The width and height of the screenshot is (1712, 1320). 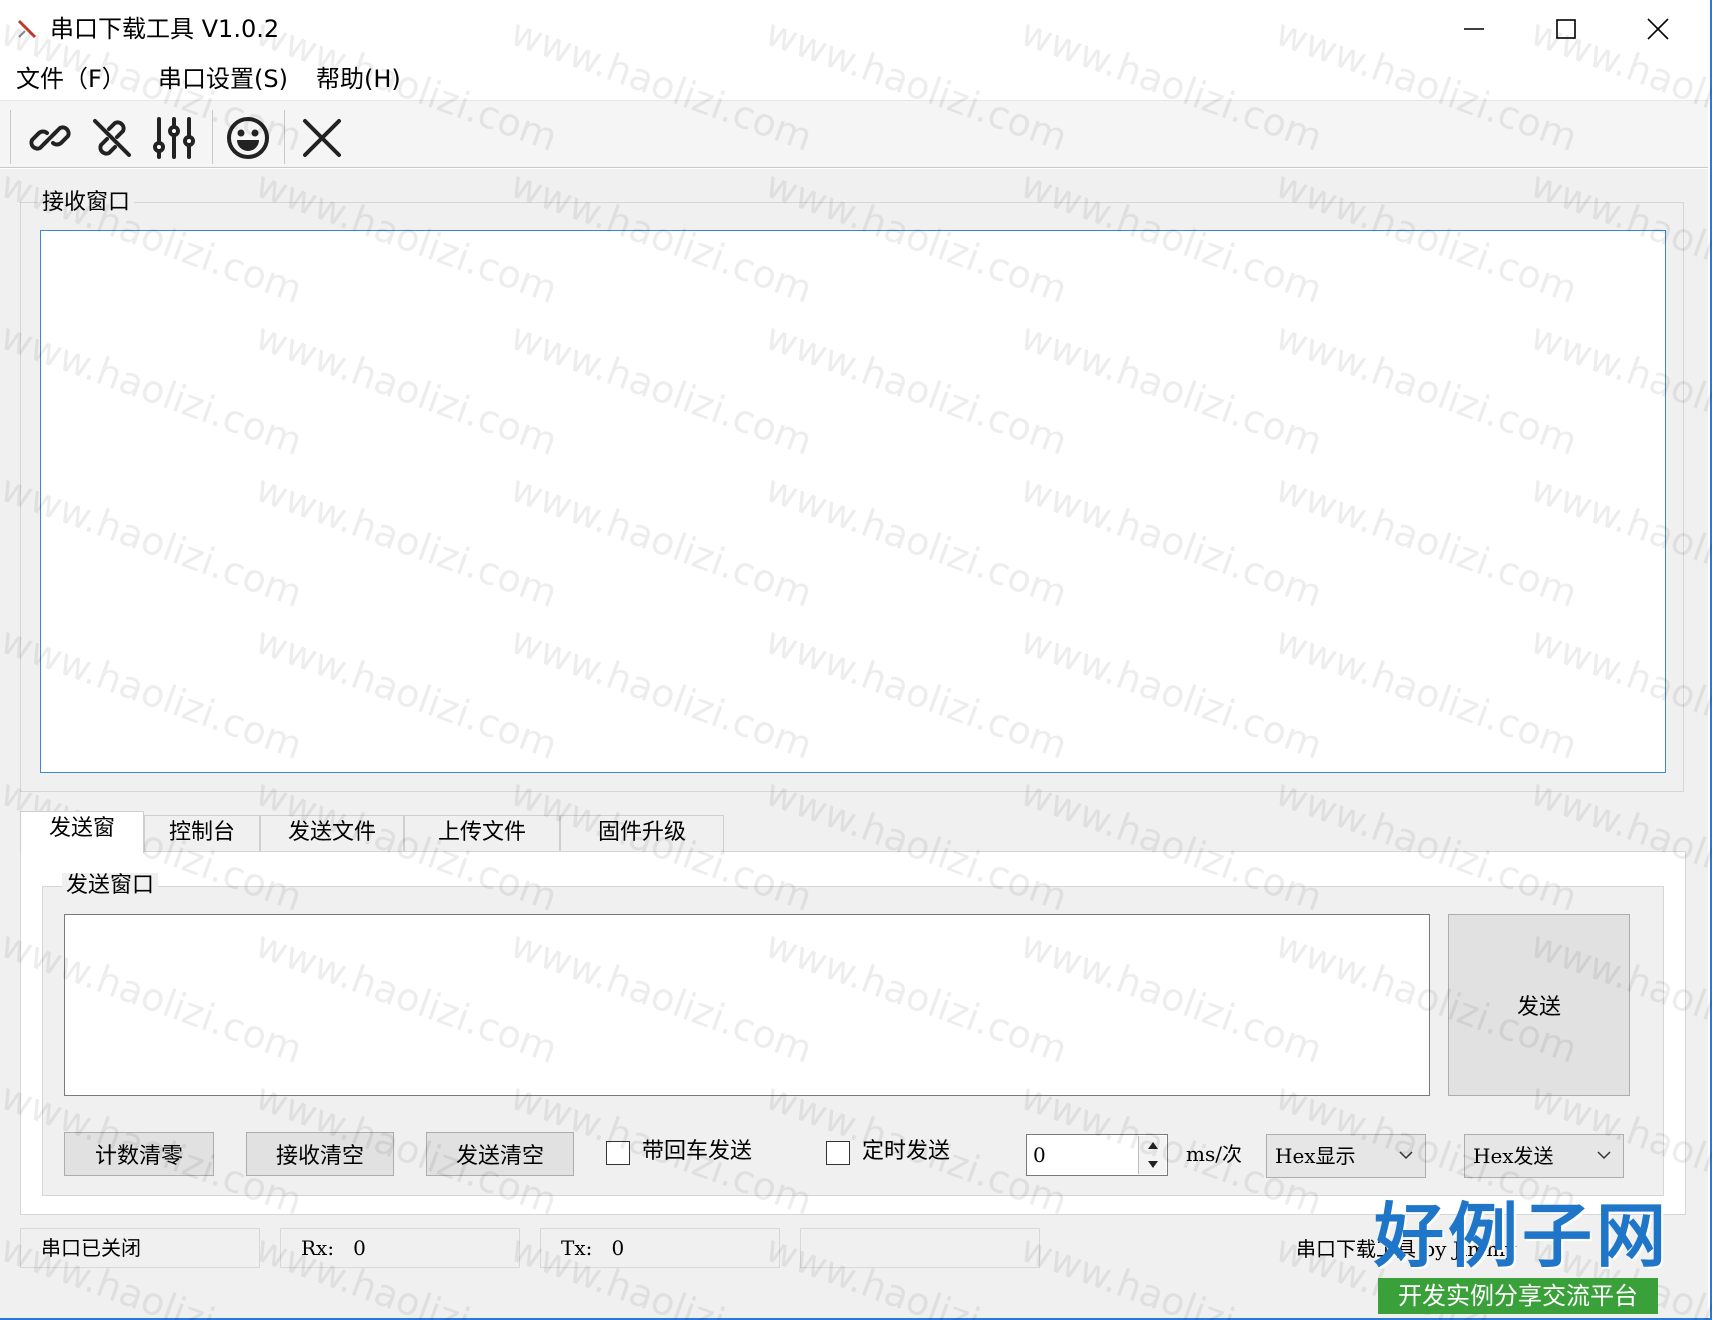 I want to click on triangle-down-icon, so click(x=1153, y=1164).